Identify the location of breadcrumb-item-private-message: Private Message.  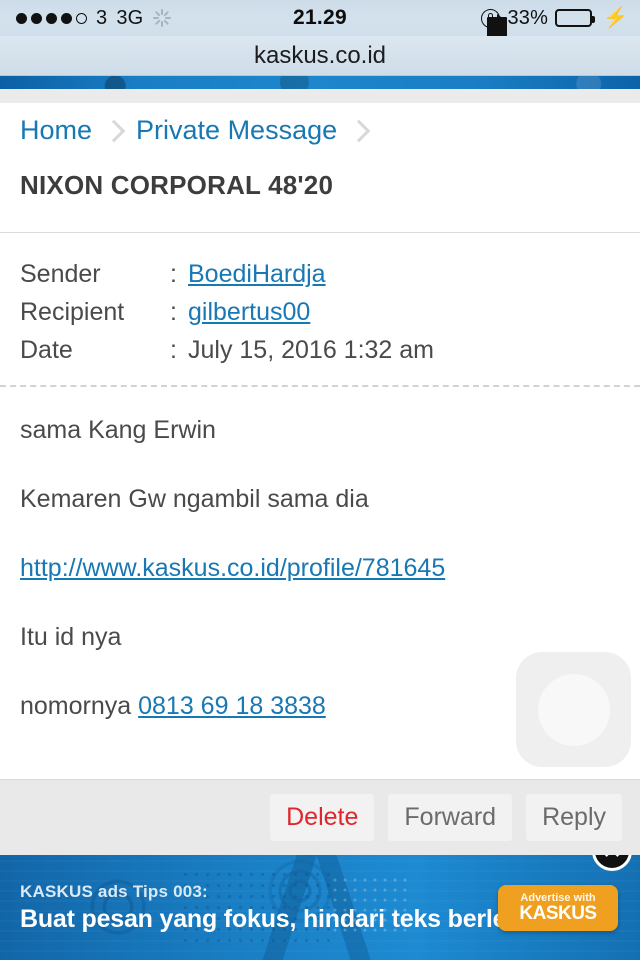
(236, 130).